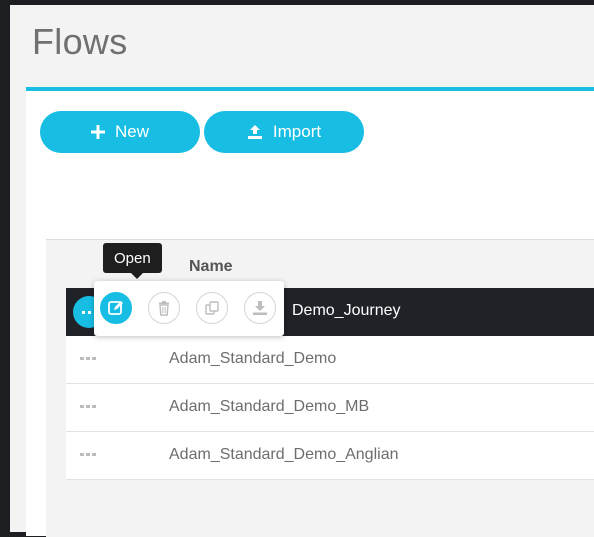  What do you see at coordinates (252, 359) in the screenshot?
I see `row-name: Adam_Standard_Demo` at bounding box center [252, 359].